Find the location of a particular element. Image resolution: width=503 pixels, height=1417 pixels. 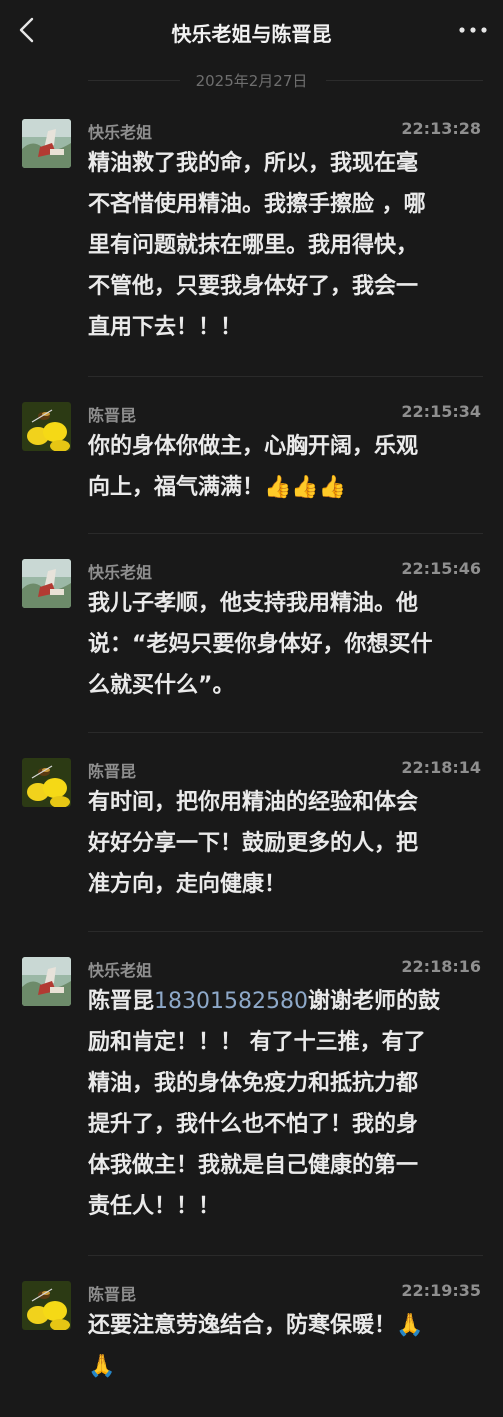

message-line: 不吝惜使用精油。我擦手擦脸 ，哪 is located at coordinates (257, 204).